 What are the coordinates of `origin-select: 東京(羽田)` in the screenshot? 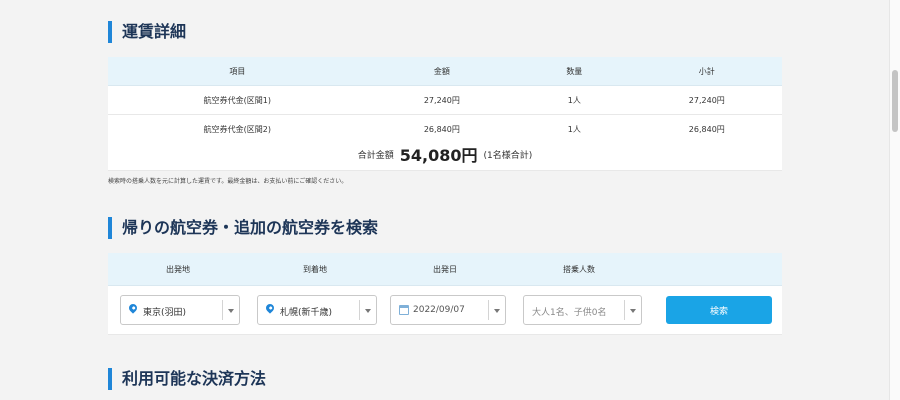 It's located at (180, 310).